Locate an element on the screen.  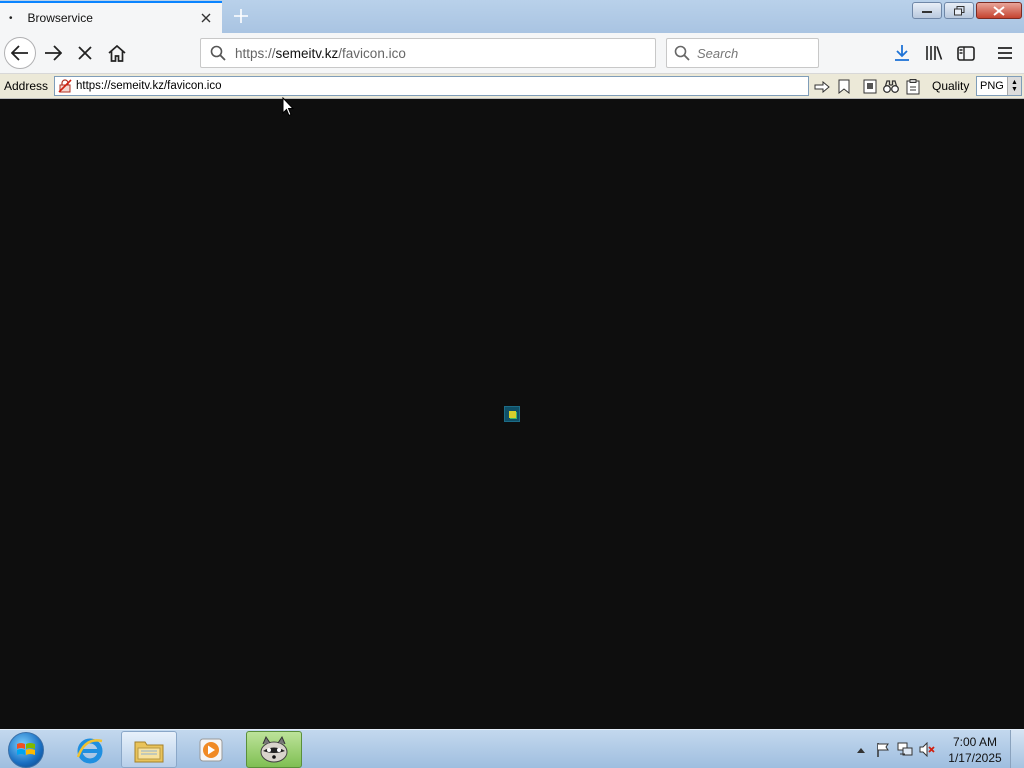
navigation-bar: https://semeitv.kz/favicon.ico Search is located at coordinates (512, 53).